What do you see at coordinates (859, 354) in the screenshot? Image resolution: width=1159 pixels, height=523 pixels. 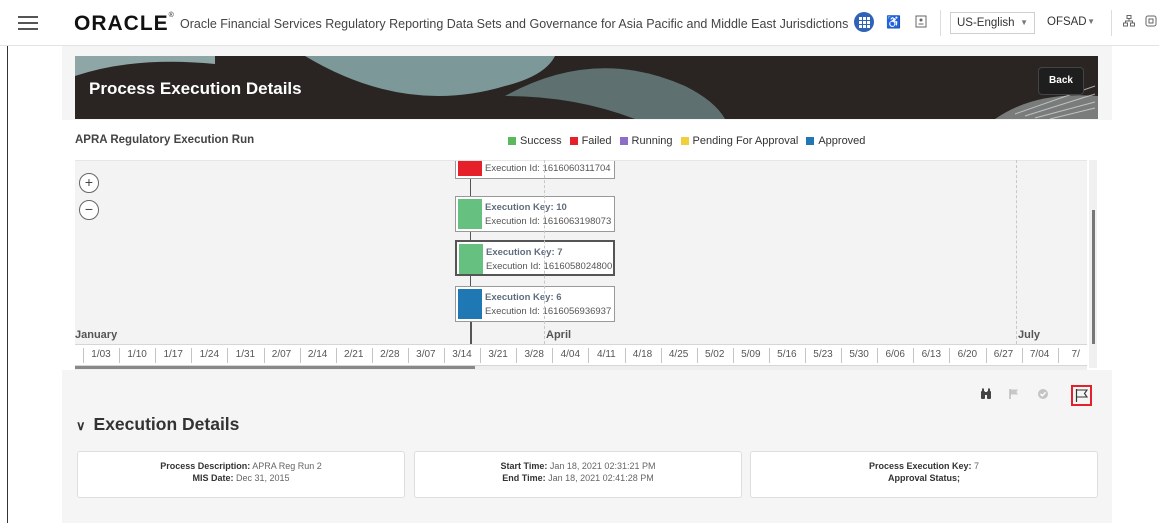 I see `date-tick-label: 5/30` at bounding box center [859, 354].